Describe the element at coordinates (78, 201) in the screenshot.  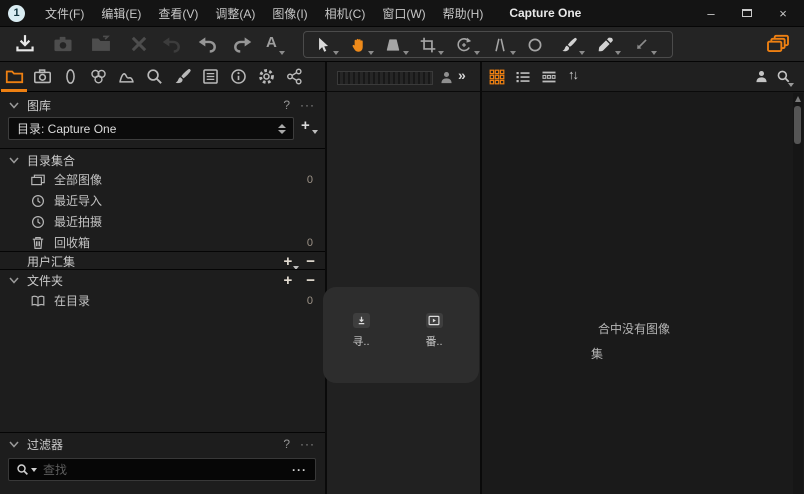
I see `row-label: 最近导入` at that location.